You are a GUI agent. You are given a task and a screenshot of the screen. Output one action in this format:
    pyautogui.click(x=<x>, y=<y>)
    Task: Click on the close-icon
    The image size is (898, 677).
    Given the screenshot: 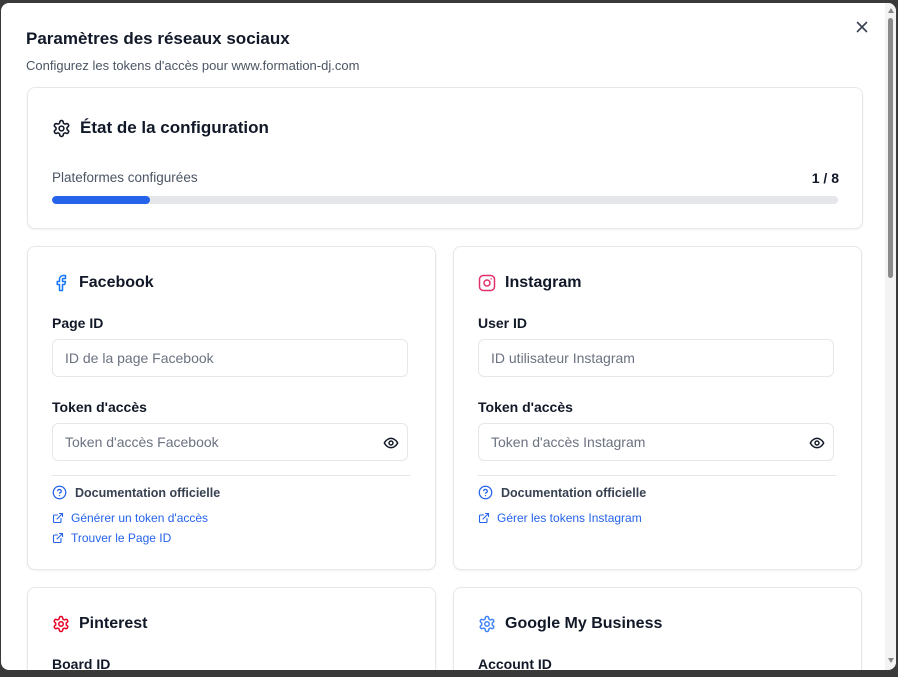 What is the action you would take?
    pyautogui.click(x=862, y=27)
    